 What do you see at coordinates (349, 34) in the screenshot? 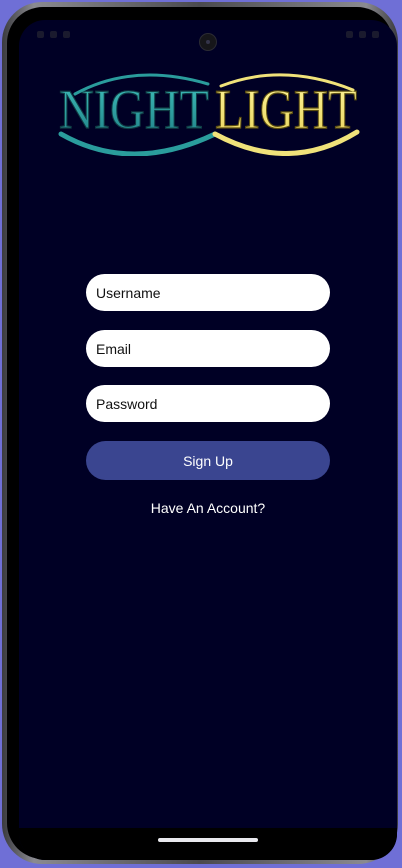
I see `wifi-icon` at bounding box center [349, 34].